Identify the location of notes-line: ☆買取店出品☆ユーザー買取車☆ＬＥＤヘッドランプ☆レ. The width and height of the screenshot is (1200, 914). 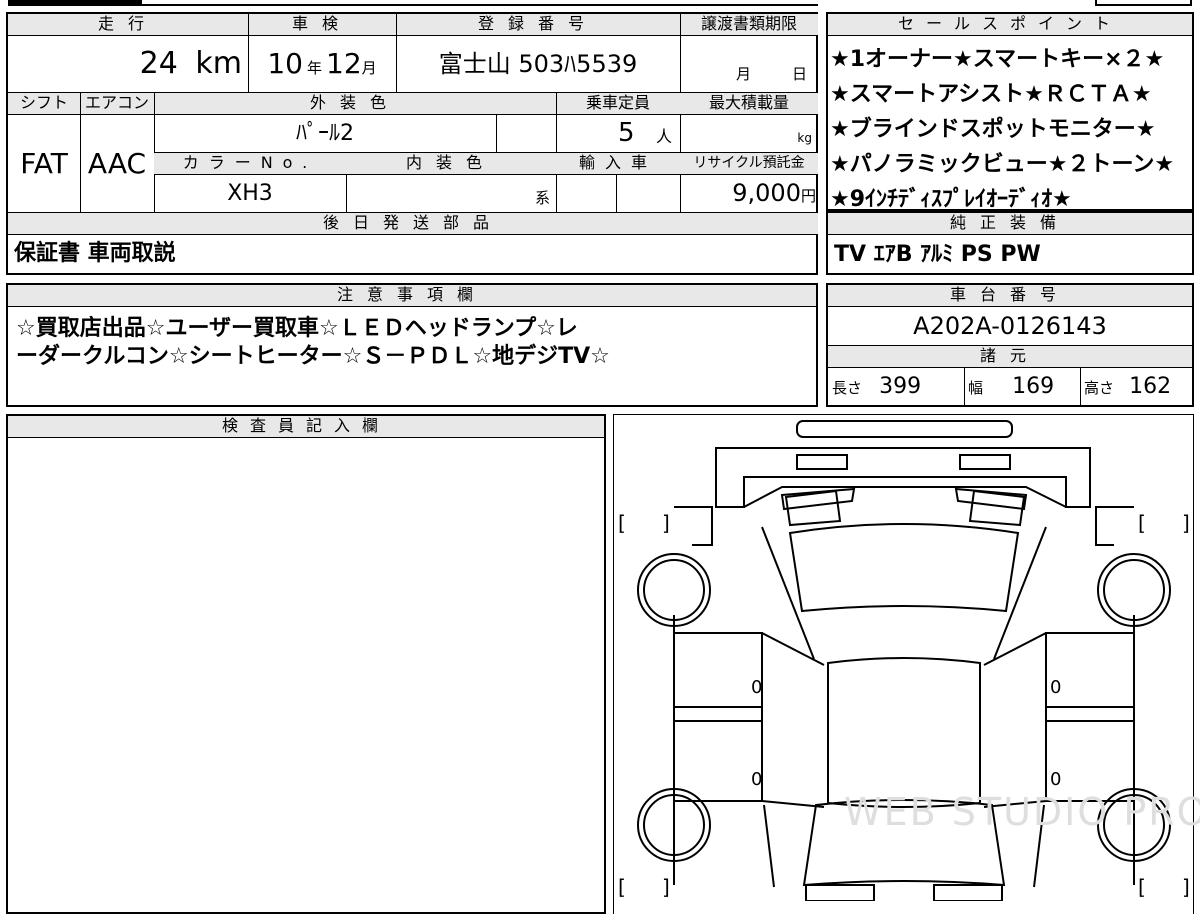
(297, 328).